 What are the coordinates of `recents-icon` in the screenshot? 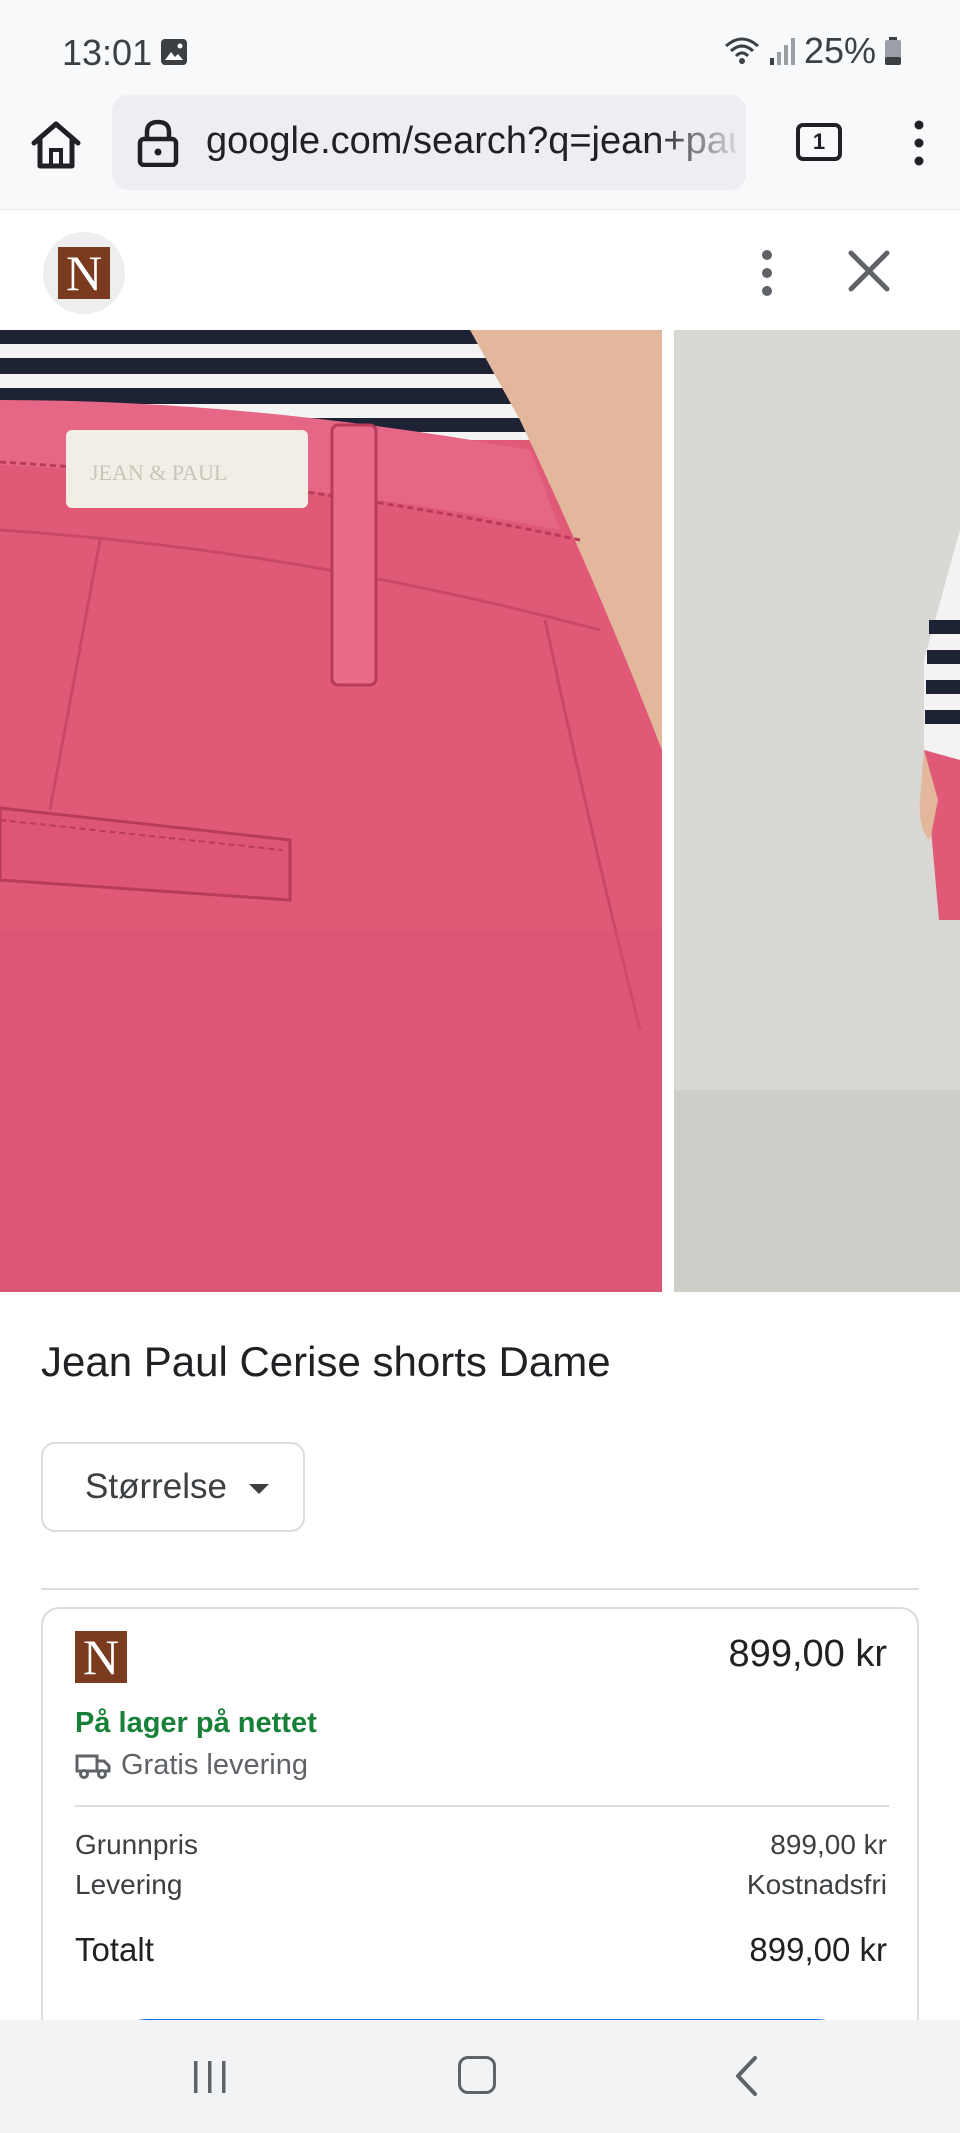 It's located at (210, 2077).